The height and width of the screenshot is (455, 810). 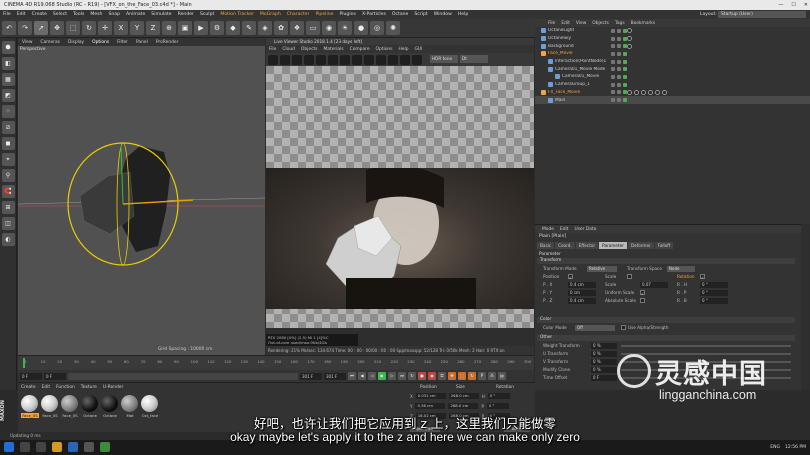 I want to click on rotate-icon: ↻, so click(x=89, y=28).